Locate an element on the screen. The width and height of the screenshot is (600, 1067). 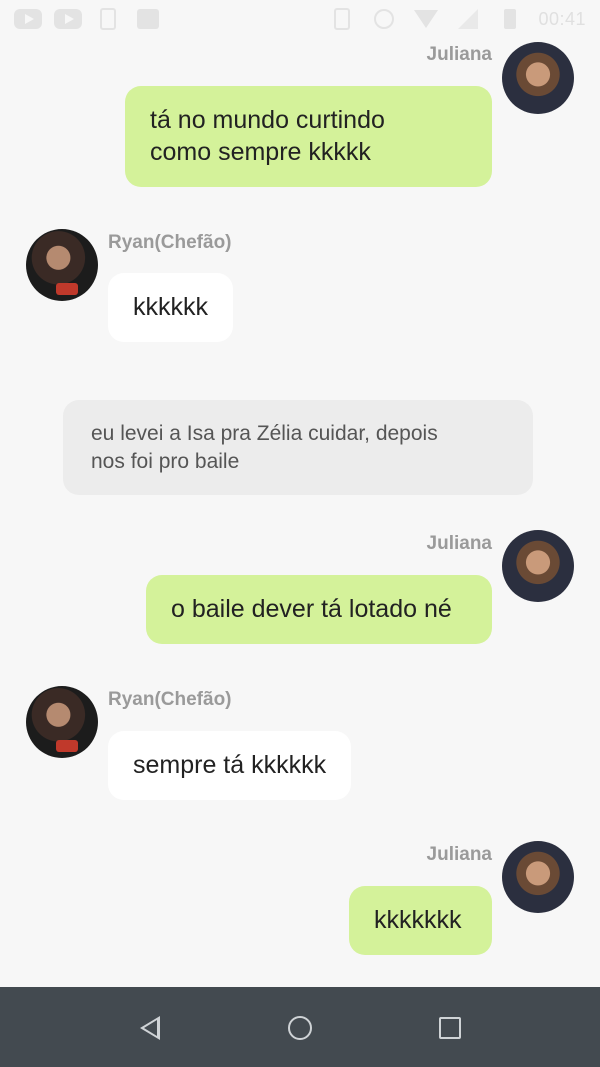
chat-bubble-outgoing: o baile dever tá lotado né is located at coordinates (319, 609).